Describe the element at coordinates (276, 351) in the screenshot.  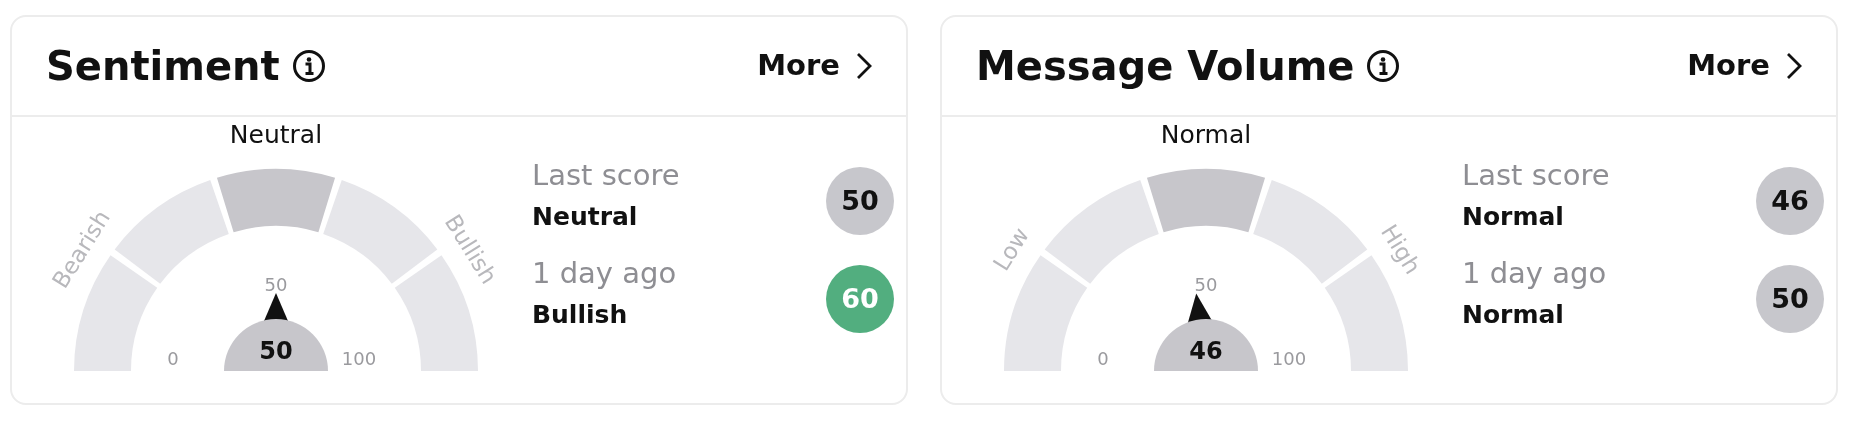
I see `gauge-value: 50` at that location.